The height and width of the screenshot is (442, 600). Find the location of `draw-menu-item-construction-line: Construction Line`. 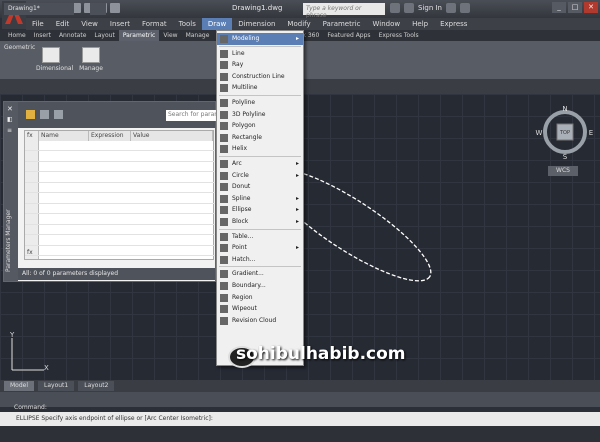

draw-menu-item-construction-line: Construction Line is located at coordinates (260, 77).